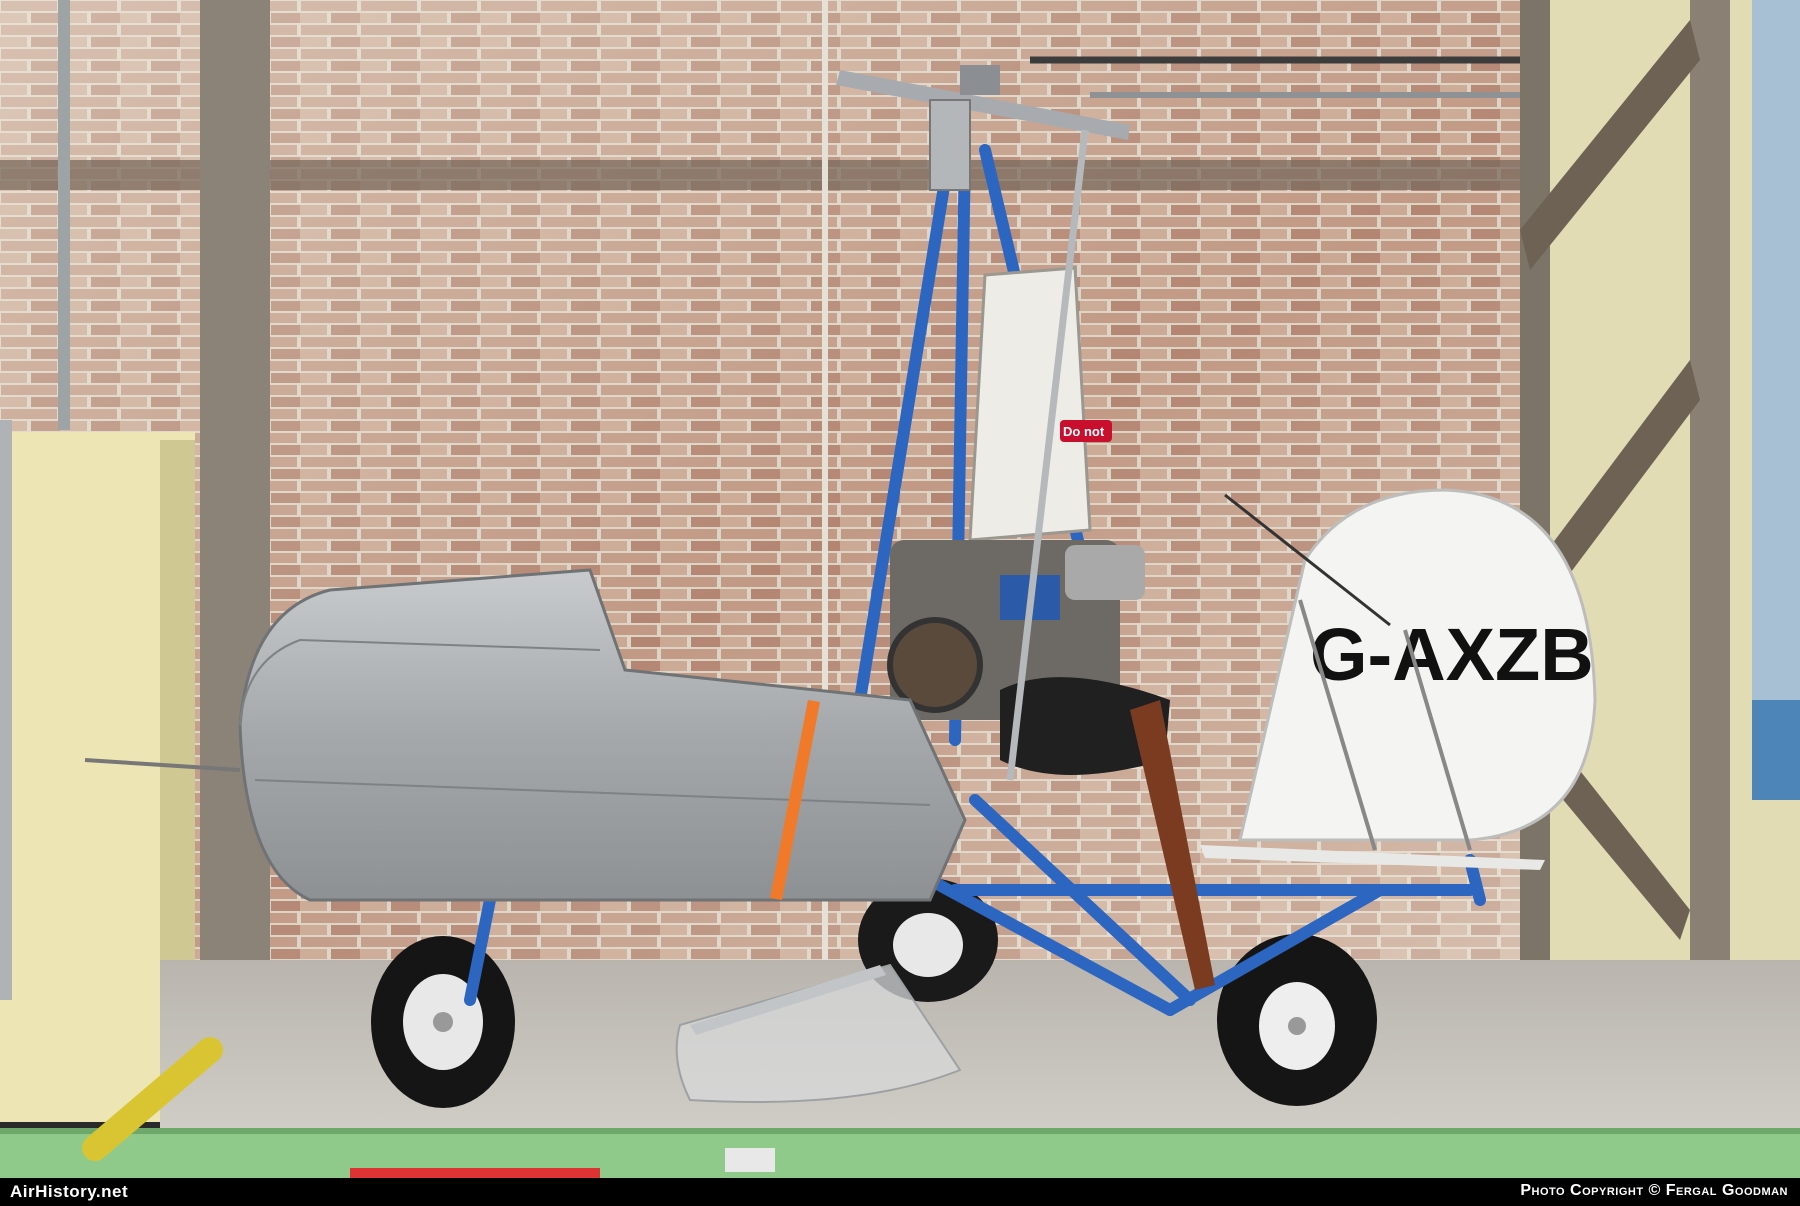  What do you see at coordinates (900, 1153) in the screenshot?
I see `green-ledge` at bounding box center [900, 1153].